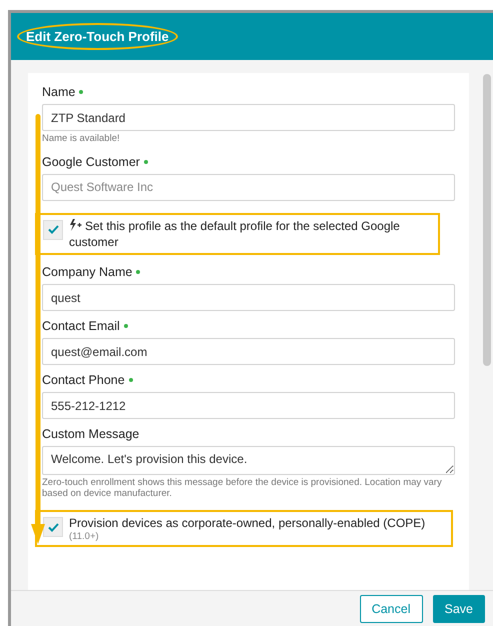  What do you see at coordinates (235, 234) in the screenshot?
I see `checkbox-label: Set this profile as the default profile for the selected Google customer` at bounding box center [235, 234].